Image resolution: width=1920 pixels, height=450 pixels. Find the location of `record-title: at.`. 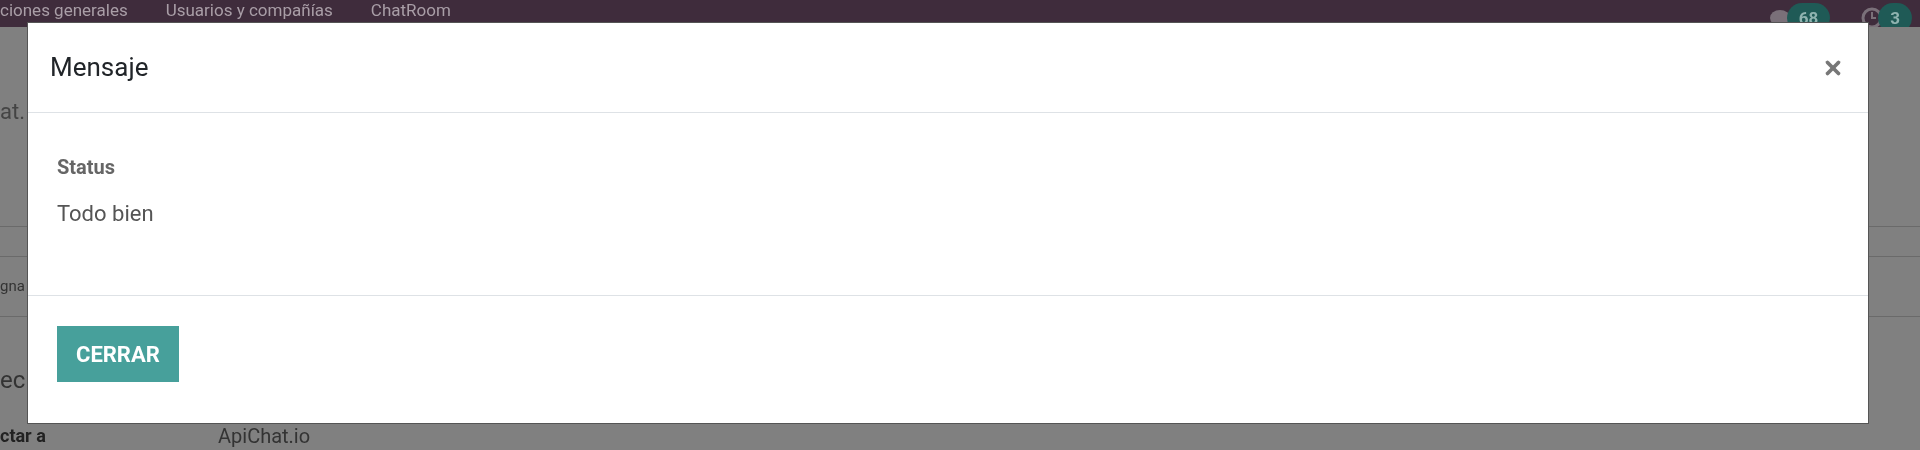

record-title: at. is located at coordinates (12, 112).